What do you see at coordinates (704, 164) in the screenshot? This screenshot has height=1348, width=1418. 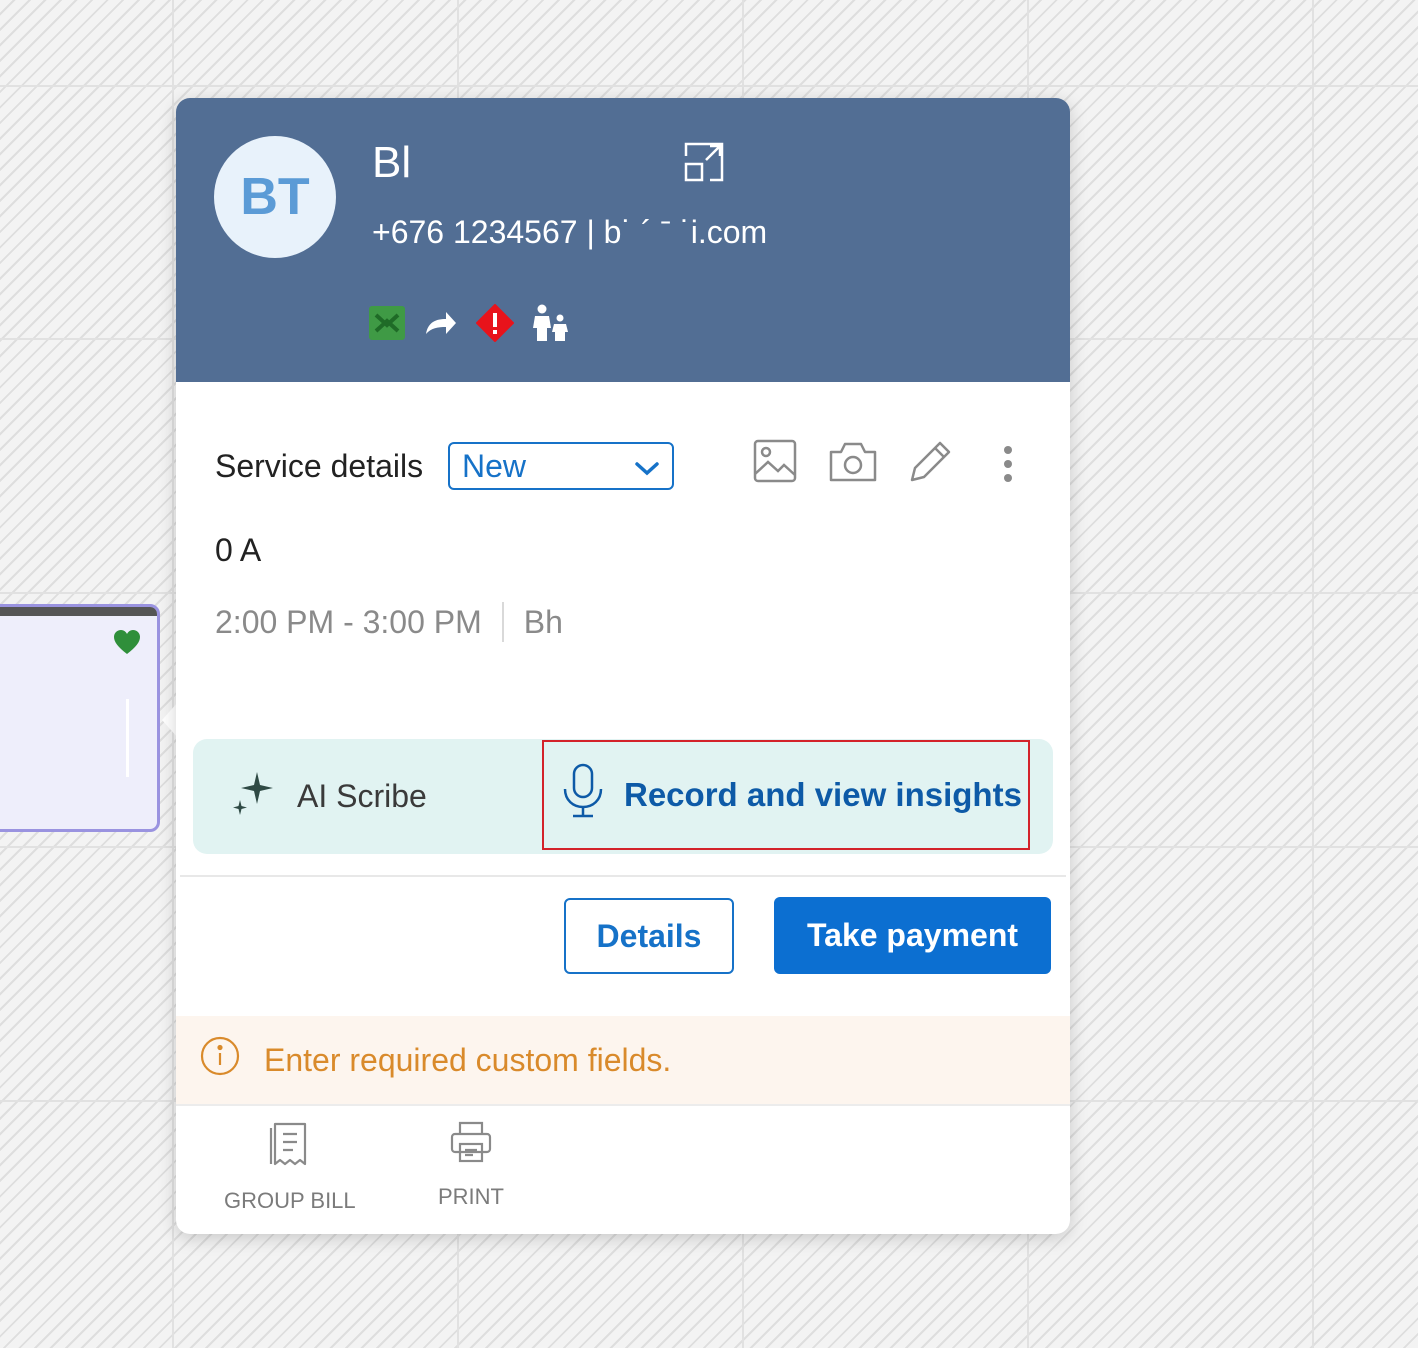 I see `expand-icon` at bounding box center [704, 164].